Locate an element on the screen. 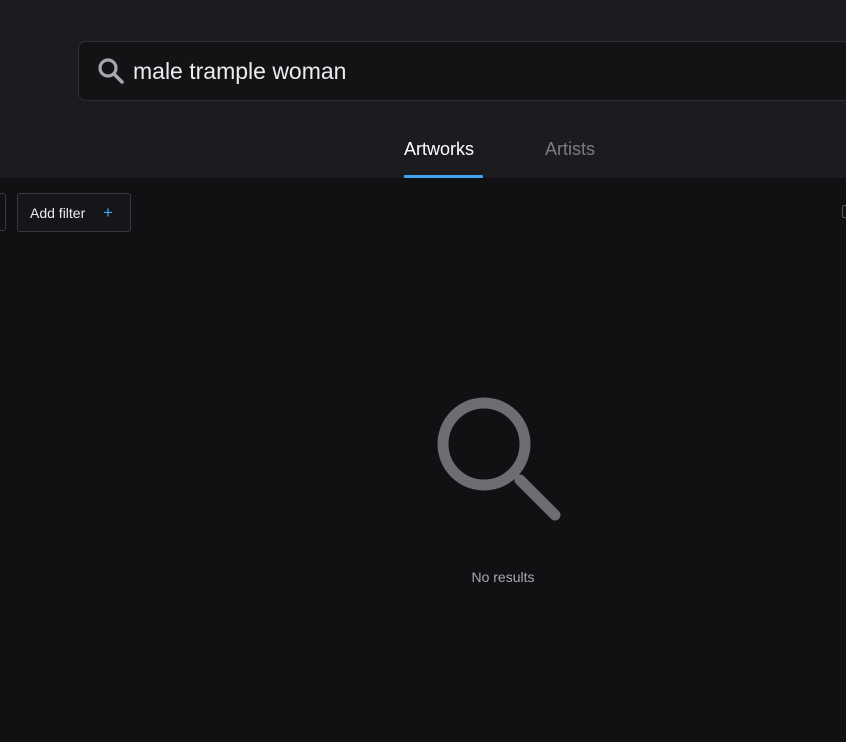 The image size is (846, 742). add-filter-button: Add filter + is located at coordinates (74, 212).